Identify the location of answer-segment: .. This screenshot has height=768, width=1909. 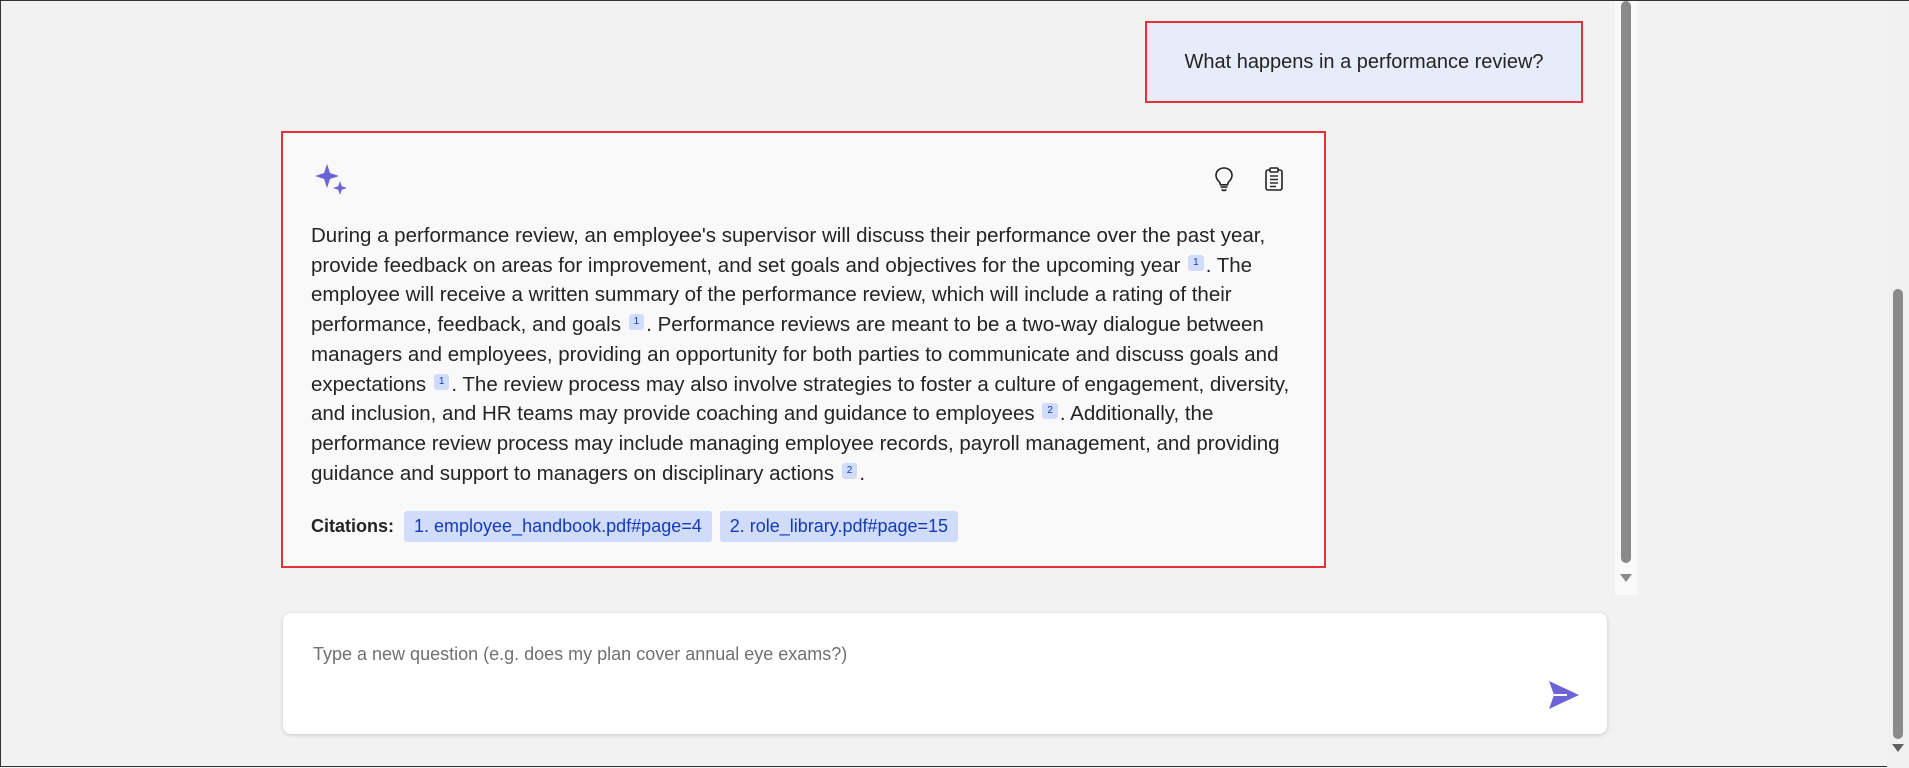
(862, 473).